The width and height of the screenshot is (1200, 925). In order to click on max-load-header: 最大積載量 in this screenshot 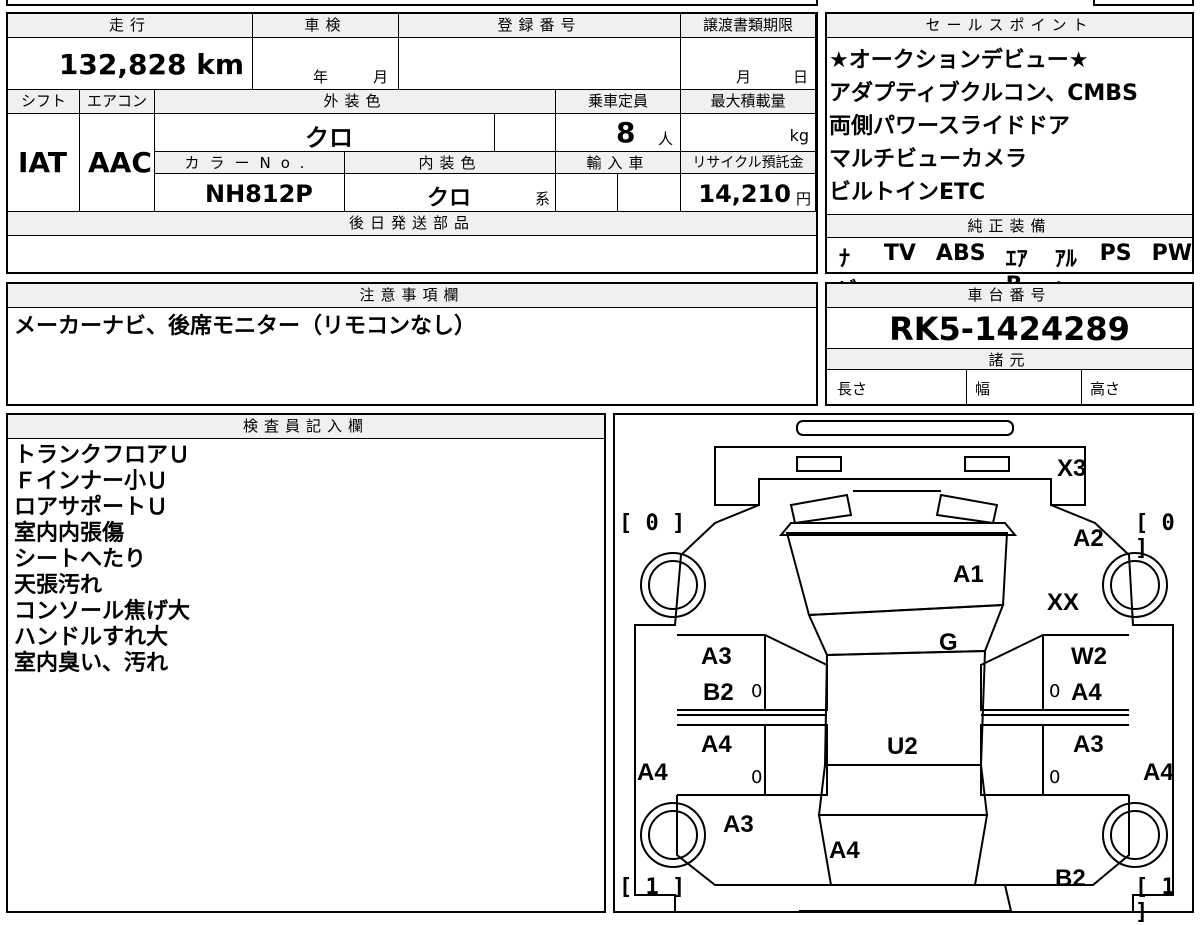, I will do `click(748, 102)`.